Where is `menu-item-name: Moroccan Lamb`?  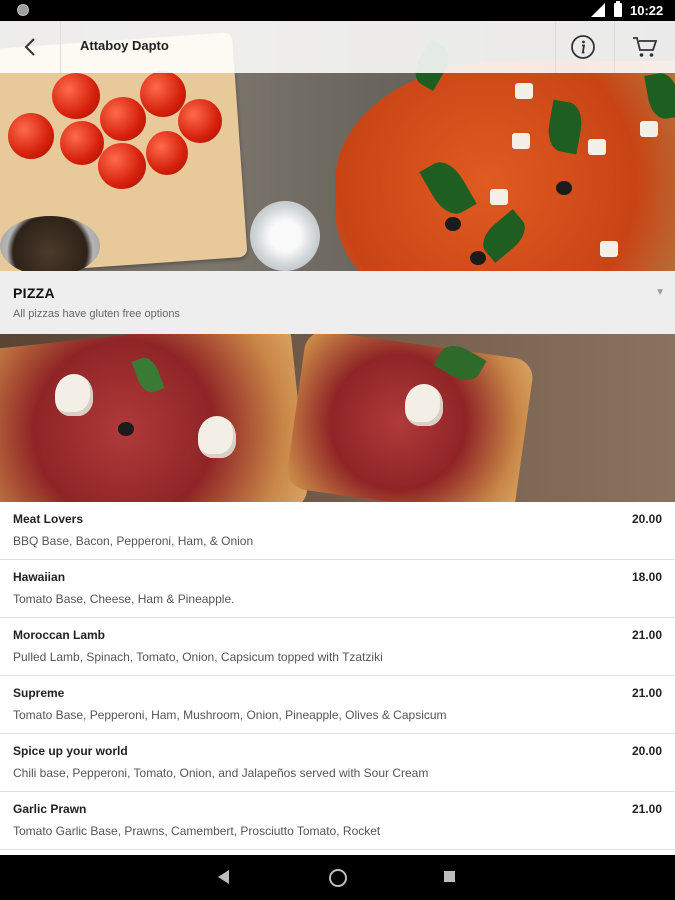
menu-item-name: Moroccan Lamb is located at coordinates (59, 635).